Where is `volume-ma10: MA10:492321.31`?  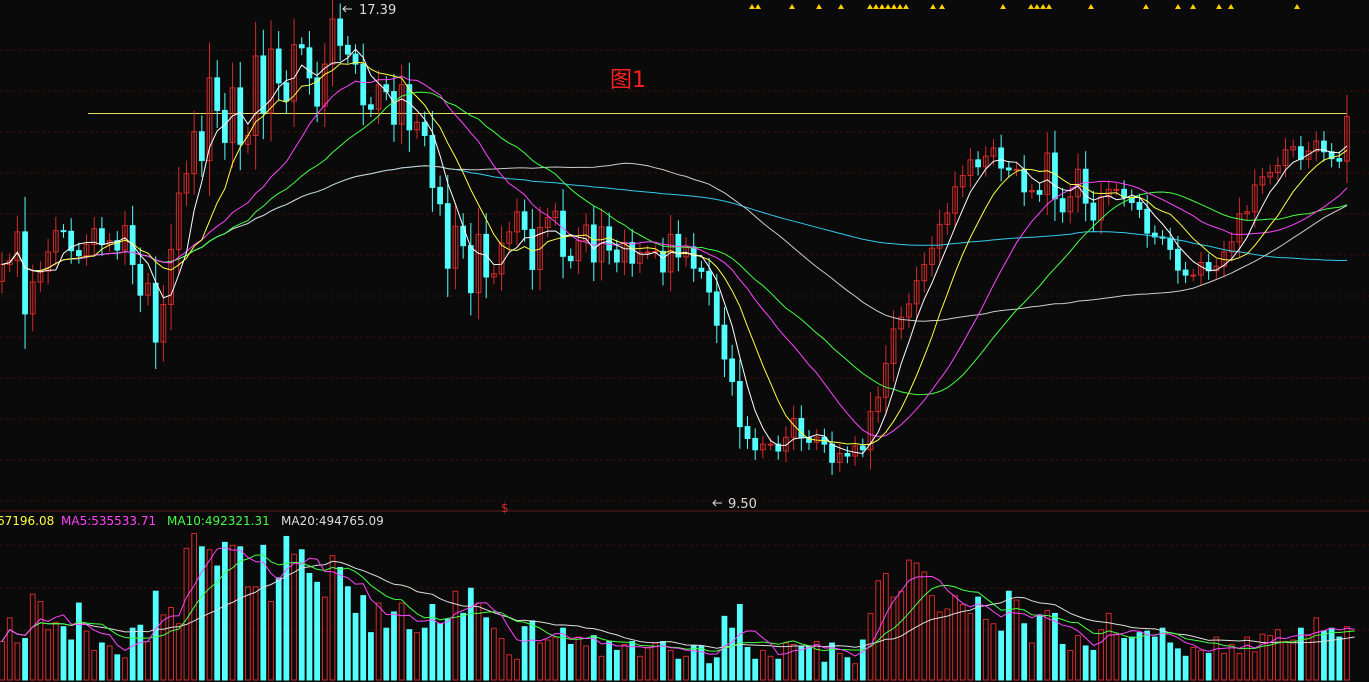 volume-ma10: MA10:492321.31 is located at coordinates (218, 521).